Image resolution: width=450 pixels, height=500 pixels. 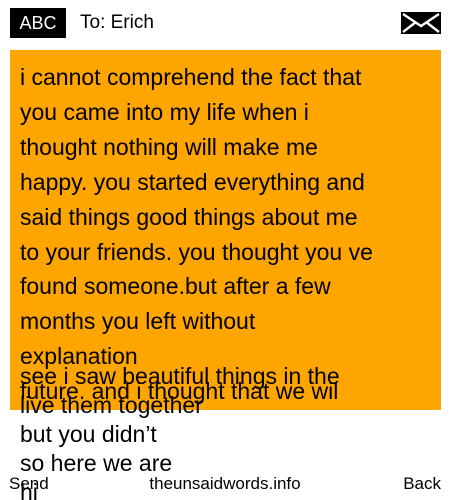 What do you see at coordinates (38, 23) in the screenshot?
I see `input-mode-indicator: ABC` at bounding box center [38, 23].